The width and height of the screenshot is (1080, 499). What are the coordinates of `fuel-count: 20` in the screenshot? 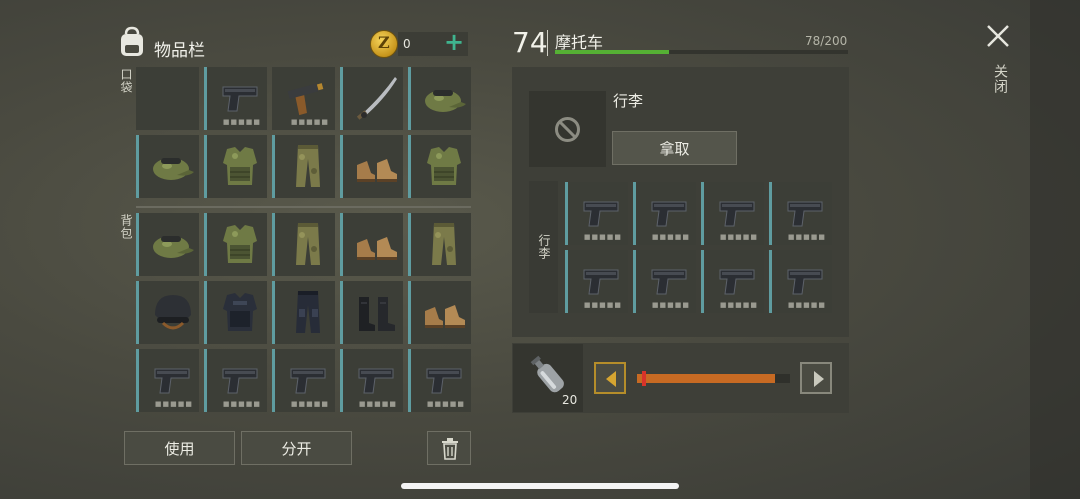 It's located at (570, 400).